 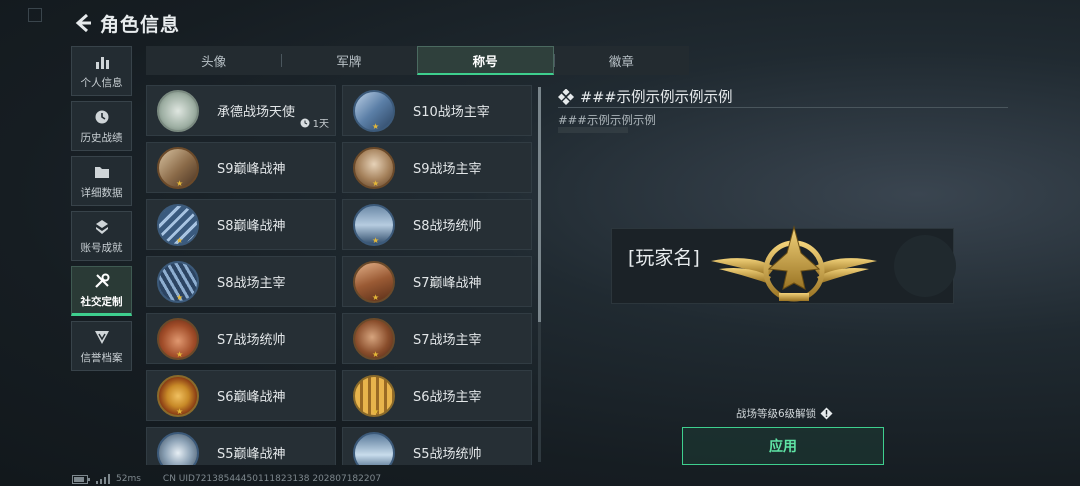 What do you see at coordinates (101, 192) in the screenshot?
I see `nav-label: 详细数据` at bounding box center [101, 192].